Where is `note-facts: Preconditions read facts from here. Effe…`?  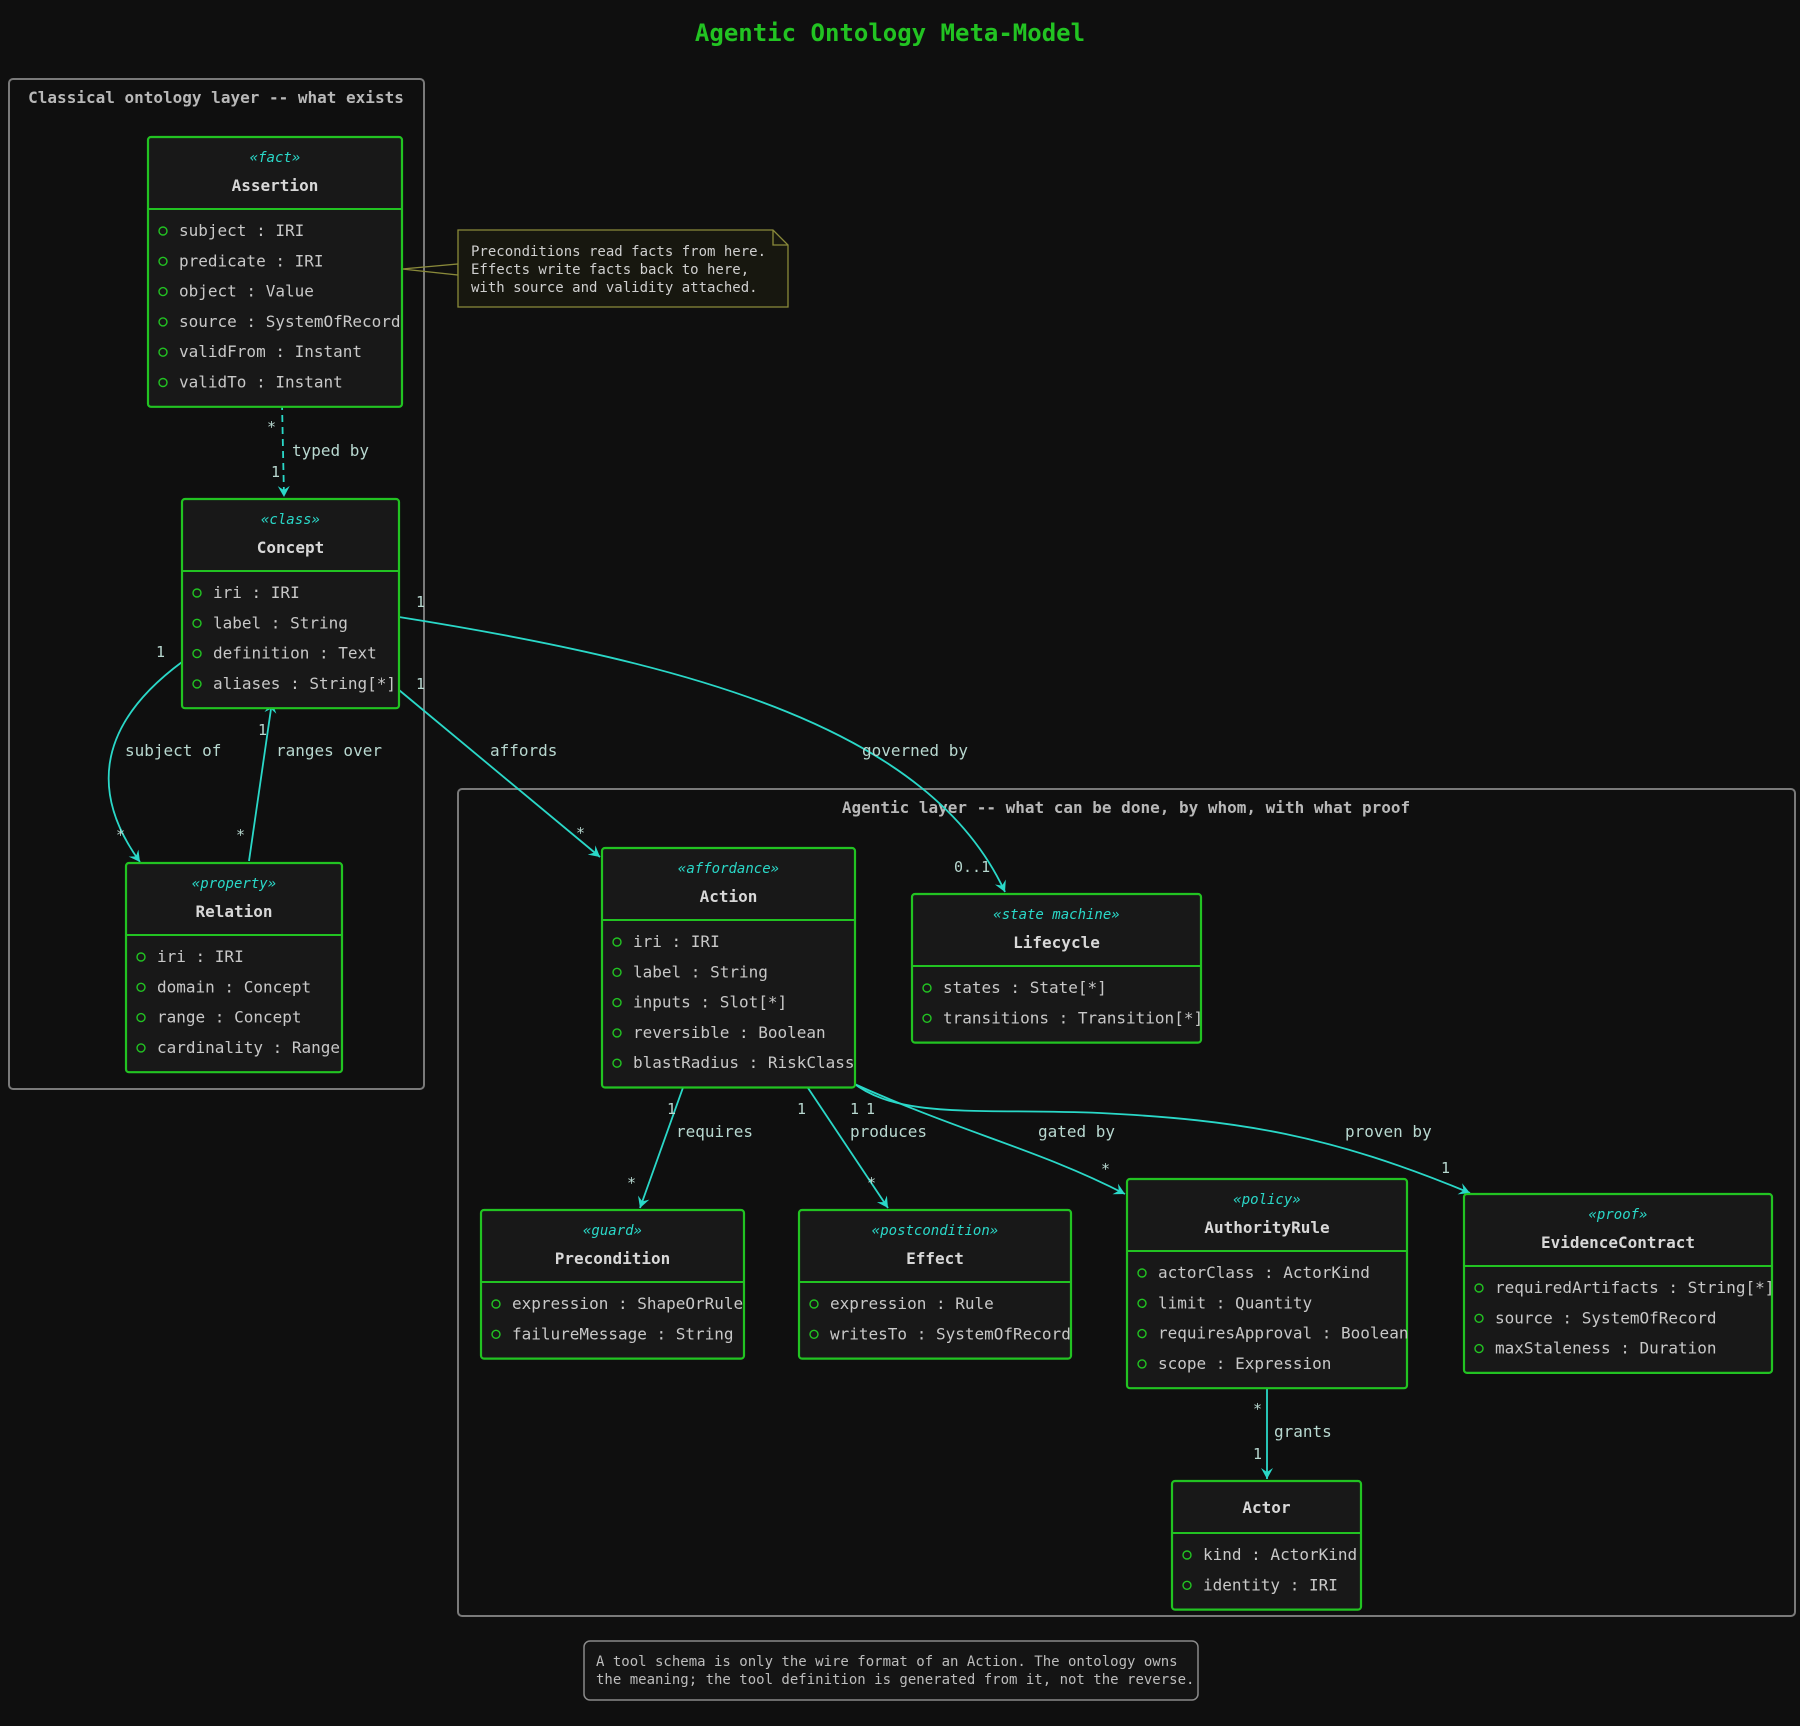
note-facts: Preconditions read facts from here. Effe… is located at coordinates (595, 268).